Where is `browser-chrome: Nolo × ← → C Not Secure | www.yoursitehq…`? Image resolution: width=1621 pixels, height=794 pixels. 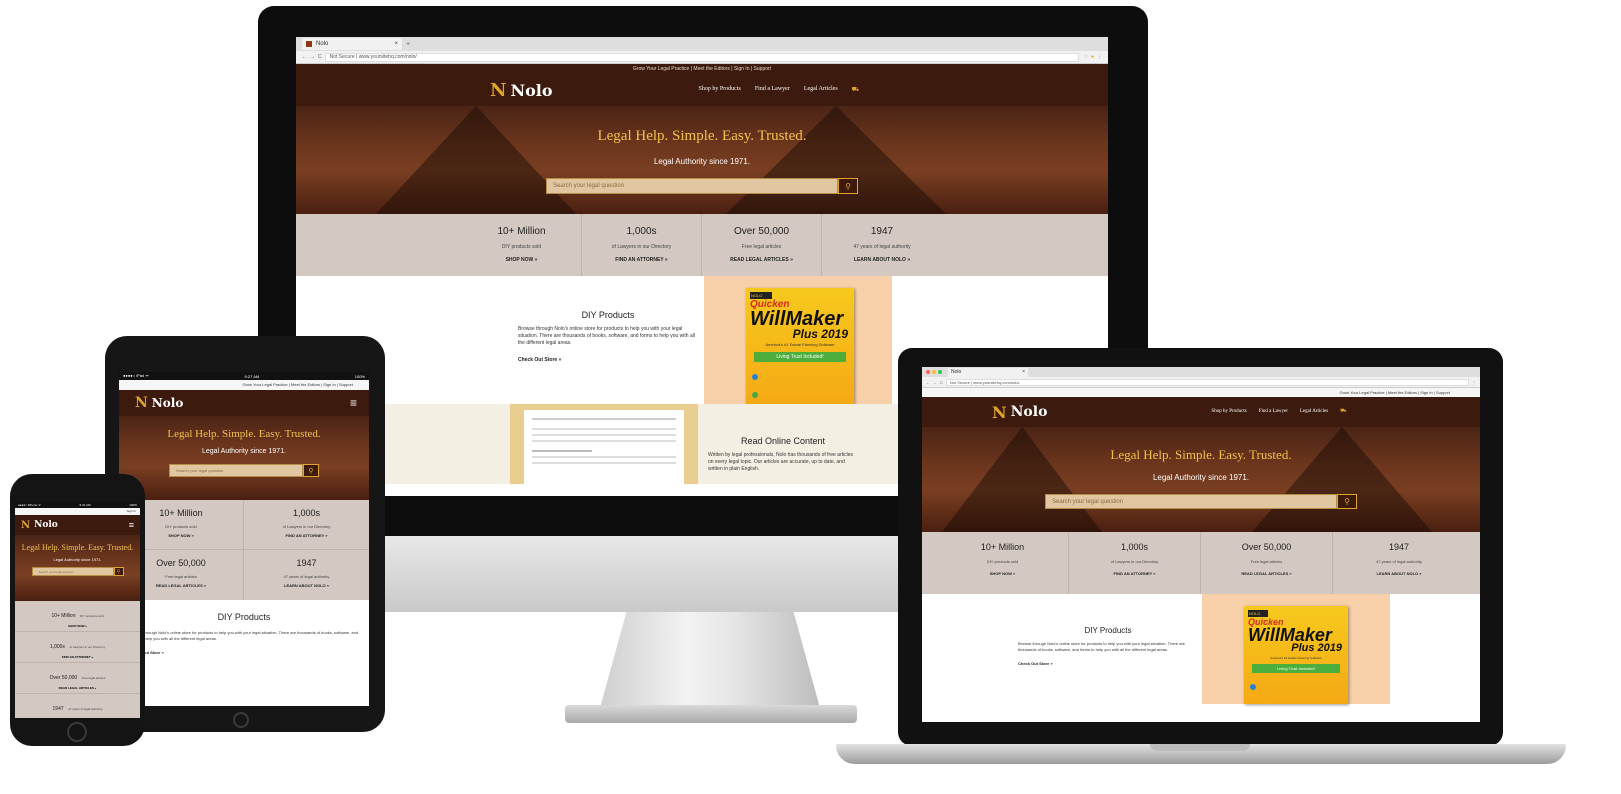
browser-chrome: Nolo × ← → C Not Secure | www.yoursitehq… is located at coordinates (1201, 377).